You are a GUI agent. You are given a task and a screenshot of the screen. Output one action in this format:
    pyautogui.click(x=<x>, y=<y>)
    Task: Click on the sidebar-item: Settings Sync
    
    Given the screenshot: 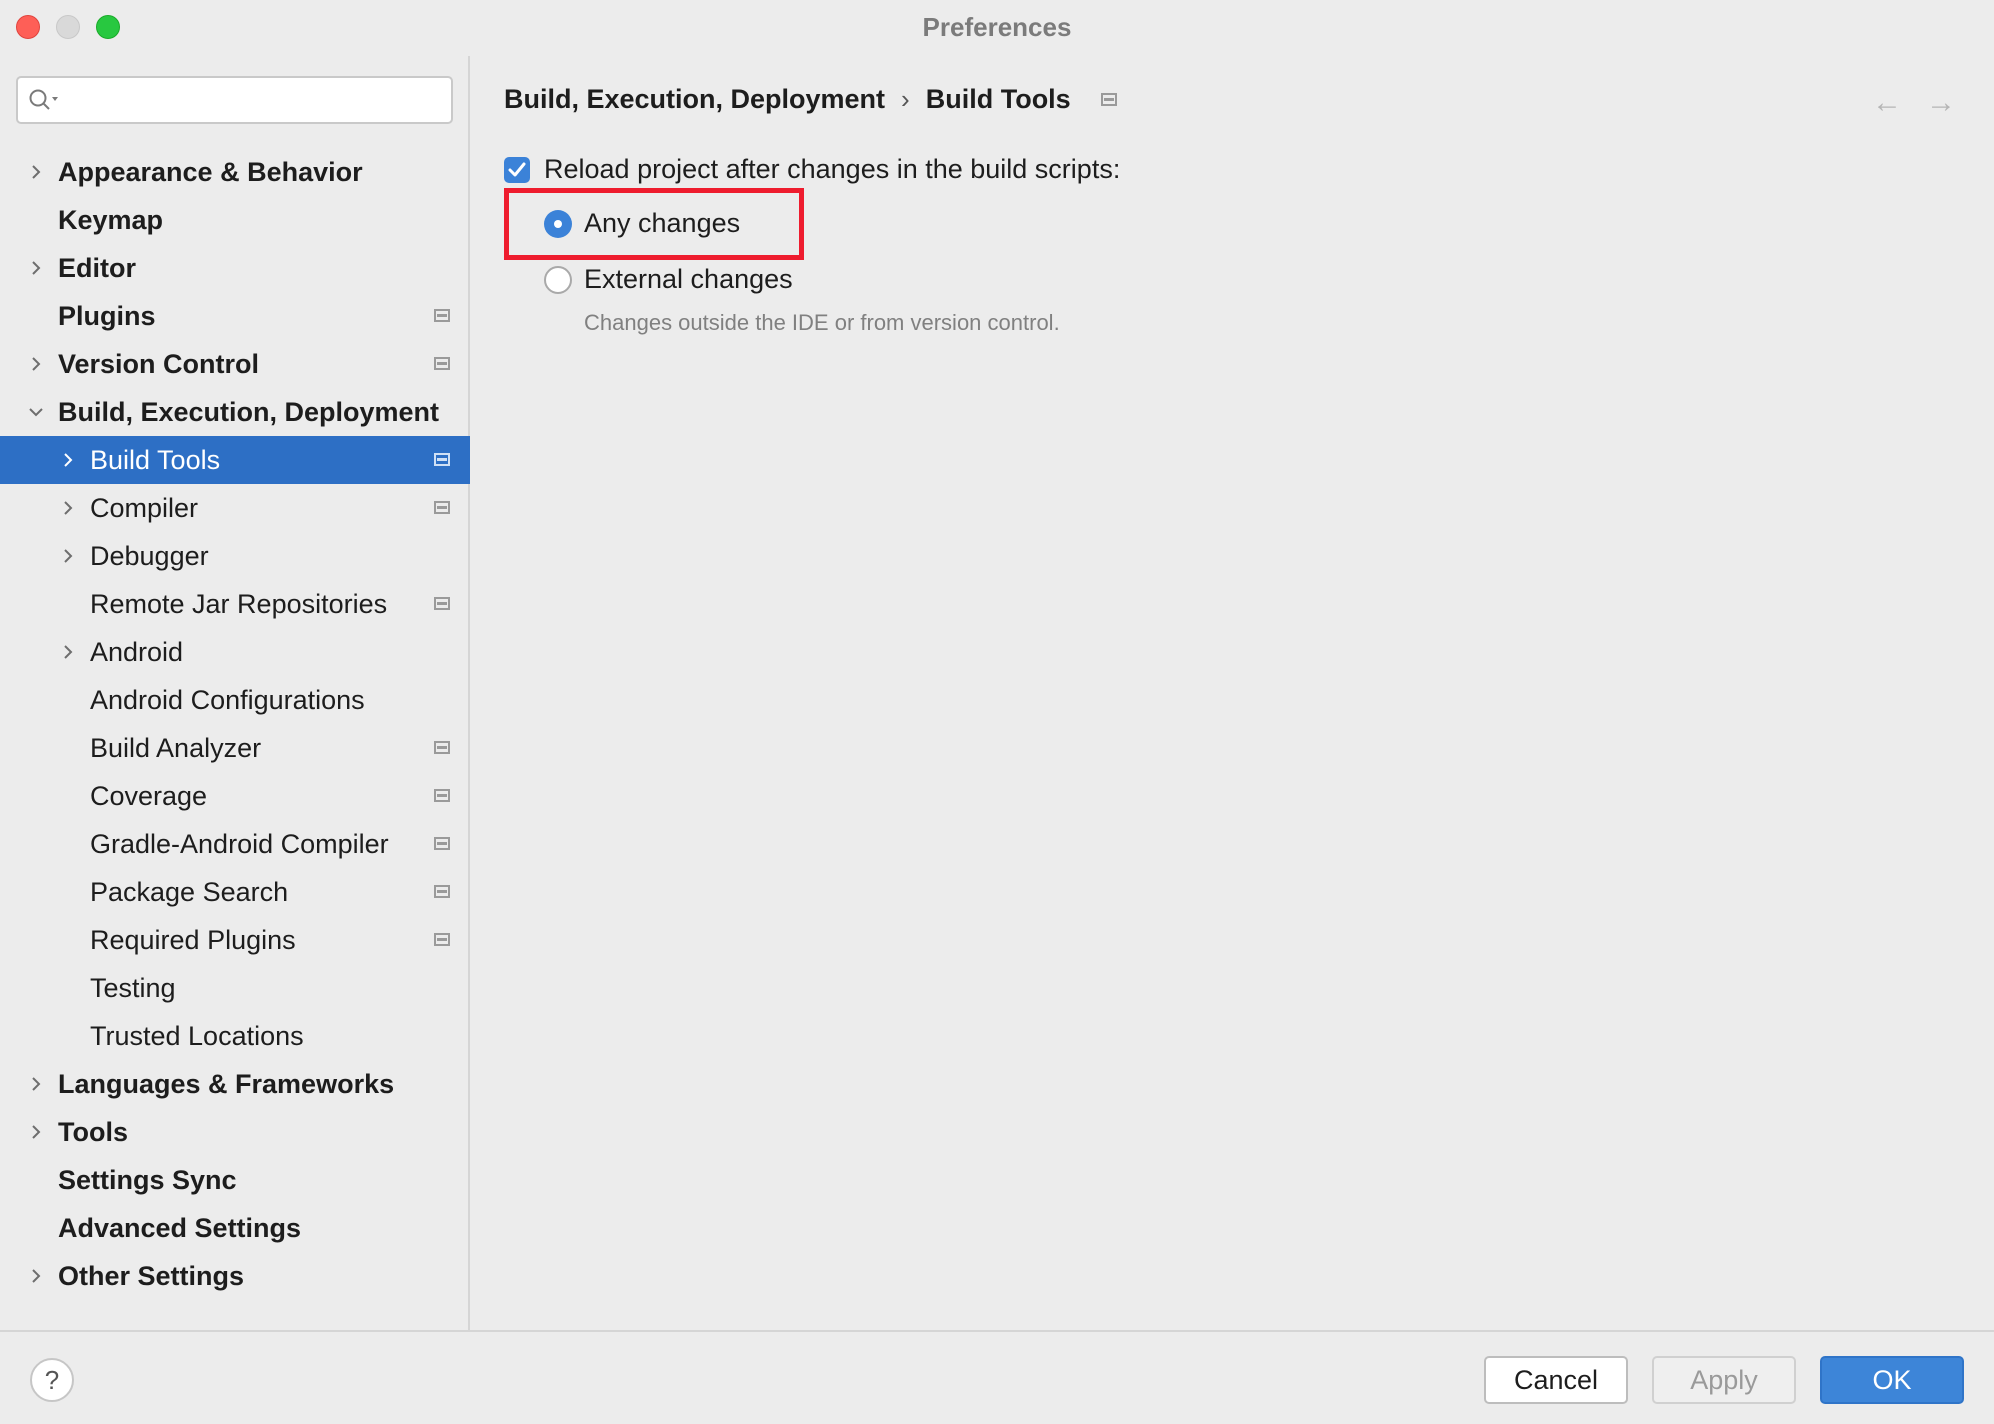 What is the action you would take?
    pyautogui.click(x=235, y=1180)
    